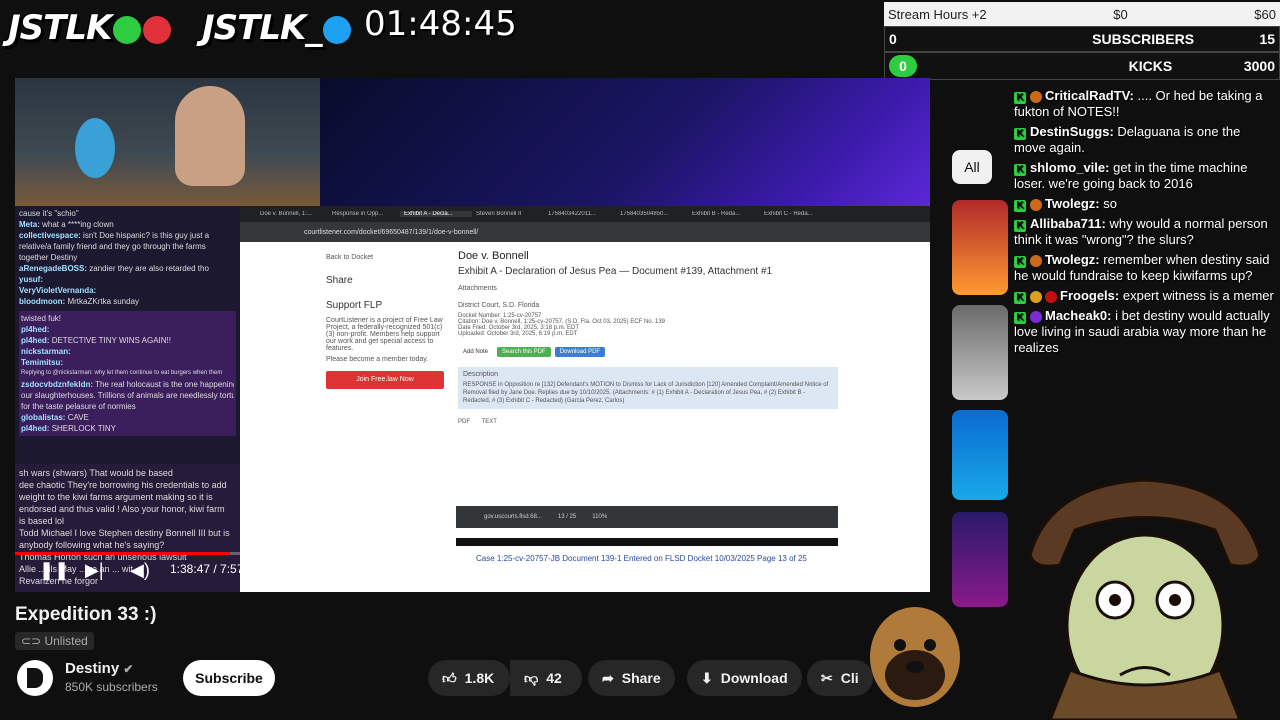  Describe the element at coordinates (55, 417) in the screenshot. I see `co-line: globalistas: CAVE` at that location.